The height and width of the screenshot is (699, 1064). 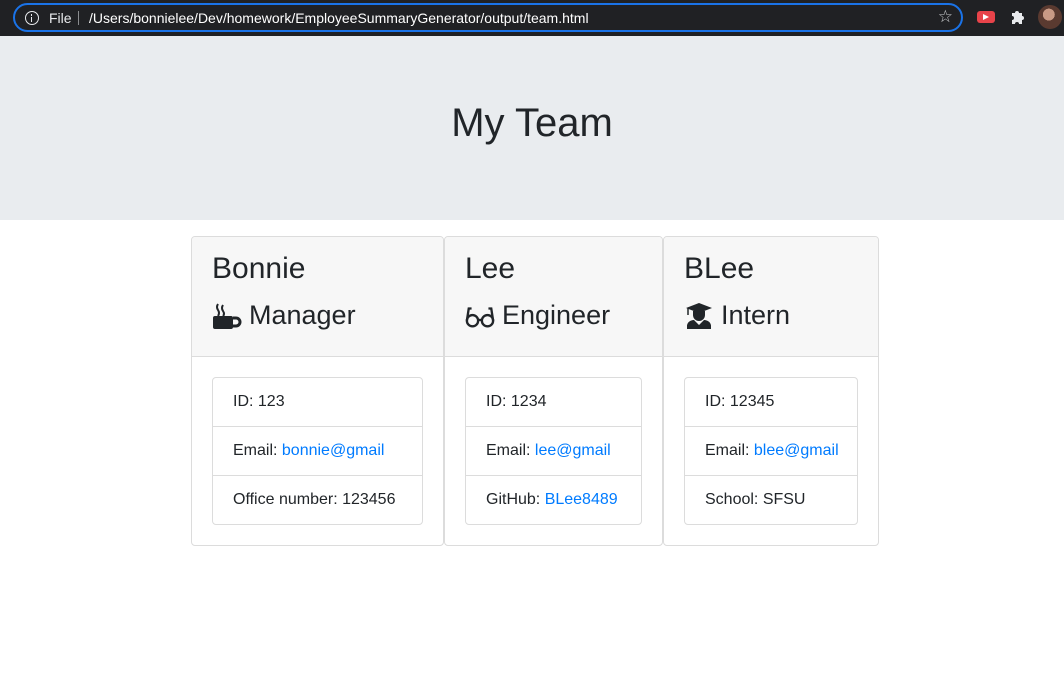 What do you see at coordinates (78, 18) in the screenshot?
I see `url-separator` at bounding box center [78, 18].